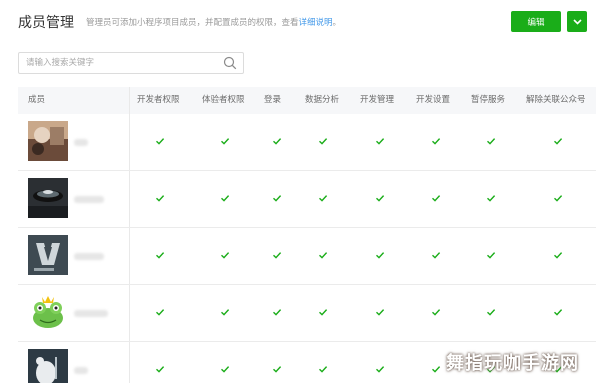 The height and width of the screenshot is (383, 596). What do you see at coordinates (536, 21) in the screenshot?
I see `edit-button: 编辑` at bounding box center [536, 21].